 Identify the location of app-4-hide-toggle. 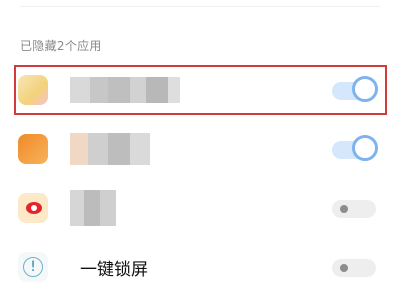
(354, 268).